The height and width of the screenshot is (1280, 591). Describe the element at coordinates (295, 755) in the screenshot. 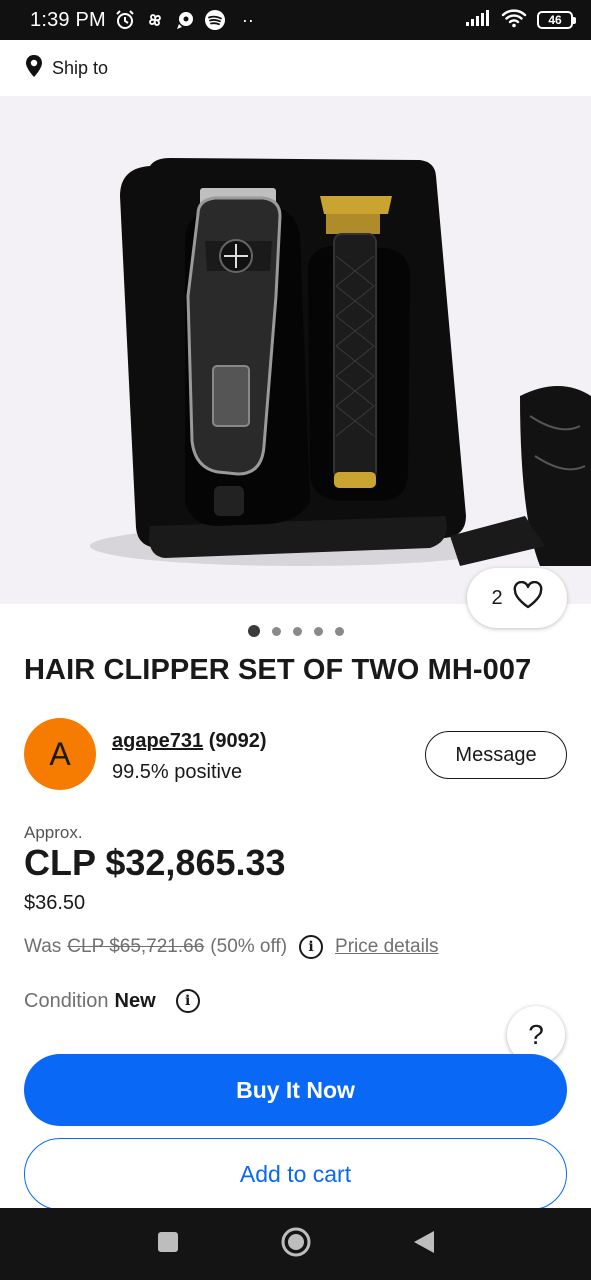

I see `seller-card: A agape731 (9092) 99.5% positive Message` at that location.